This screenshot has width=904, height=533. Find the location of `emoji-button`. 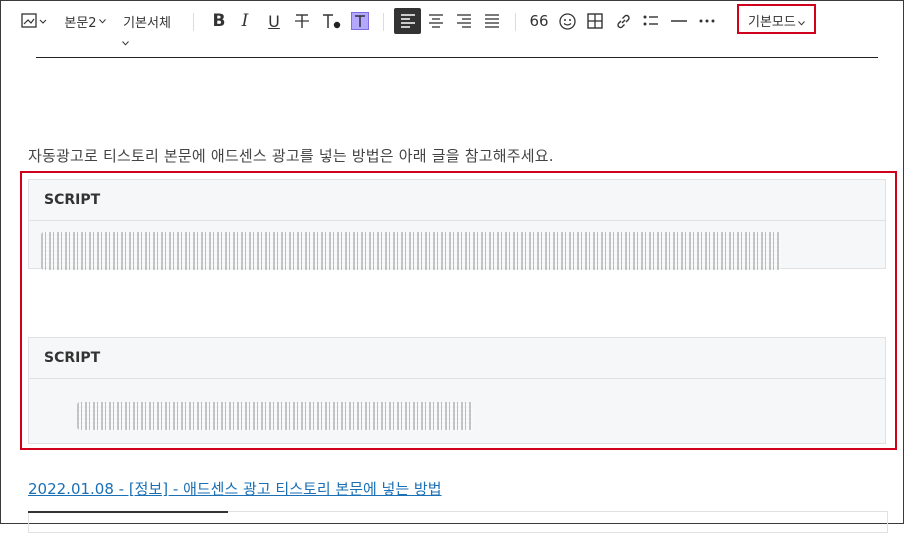

emoji-button is located at coordinates (567, 21).